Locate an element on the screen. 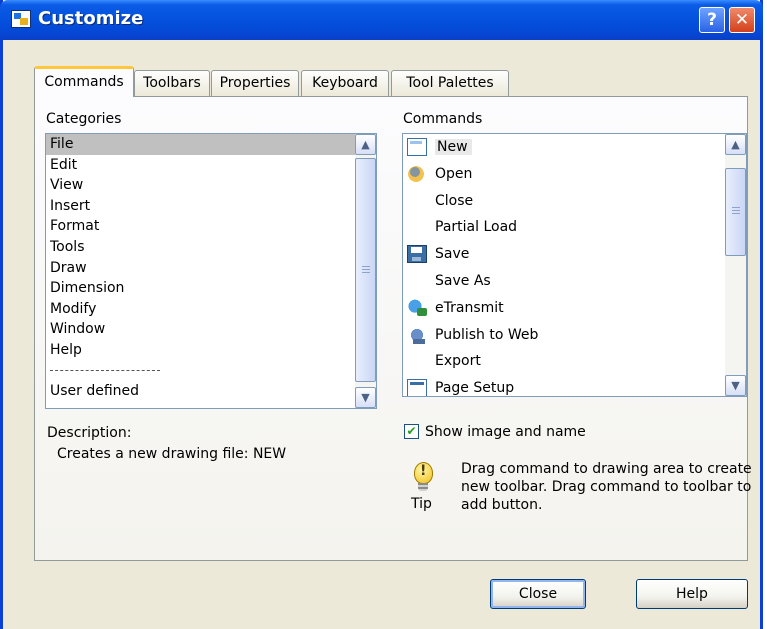 The image size is (767, 629). category-item-tools: Tools is located at coordinates (211, 247).